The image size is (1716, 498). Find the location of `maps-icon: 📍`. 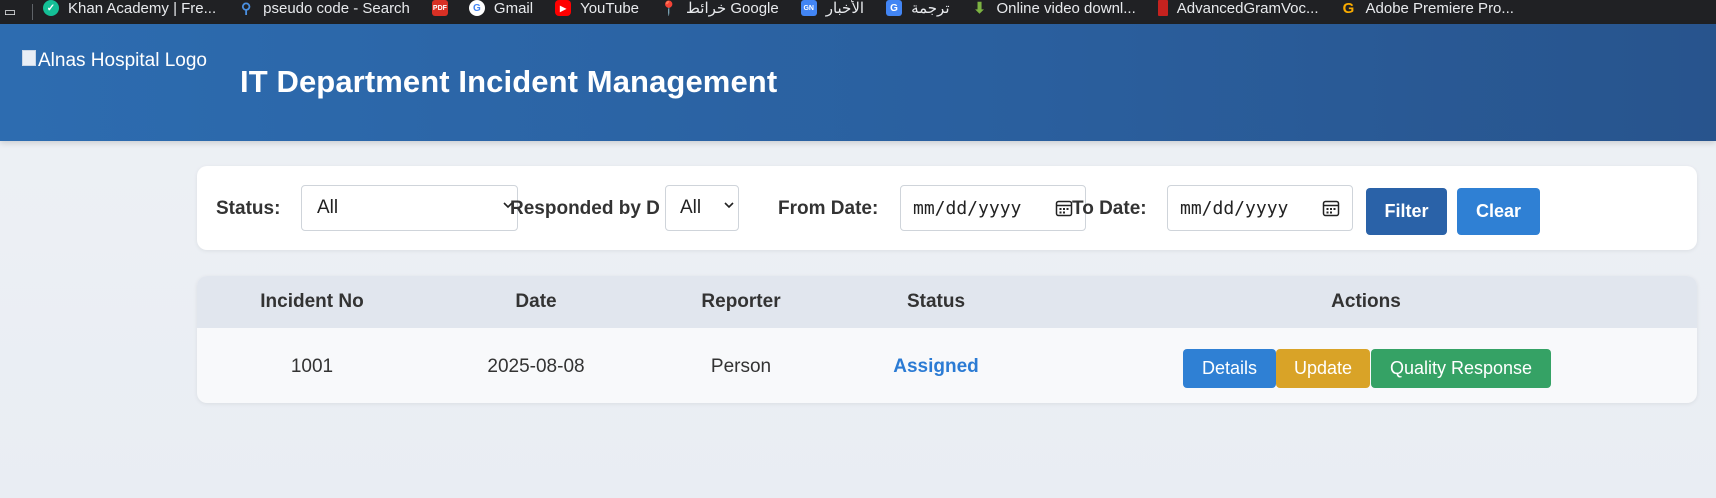

maps-icon: 📍 is located at coordinates (669, 8).